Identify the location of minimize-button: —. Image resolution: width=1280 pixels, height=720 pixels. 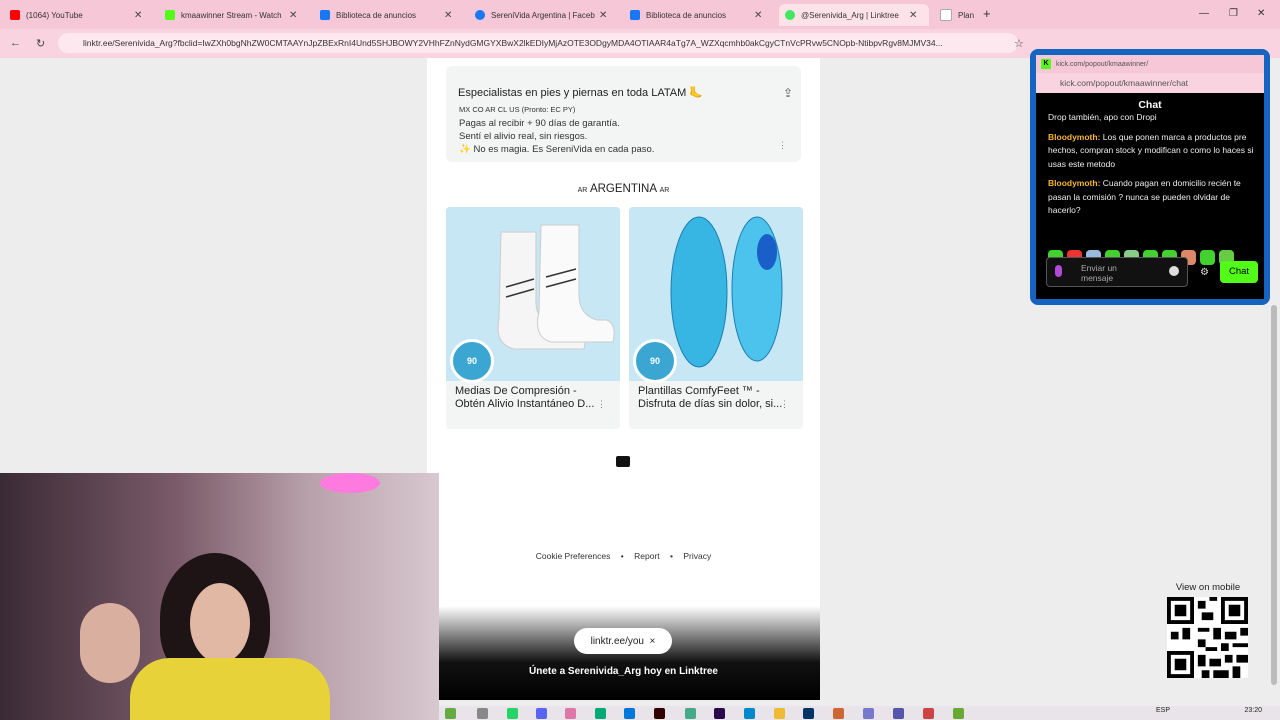
(1204, 13).